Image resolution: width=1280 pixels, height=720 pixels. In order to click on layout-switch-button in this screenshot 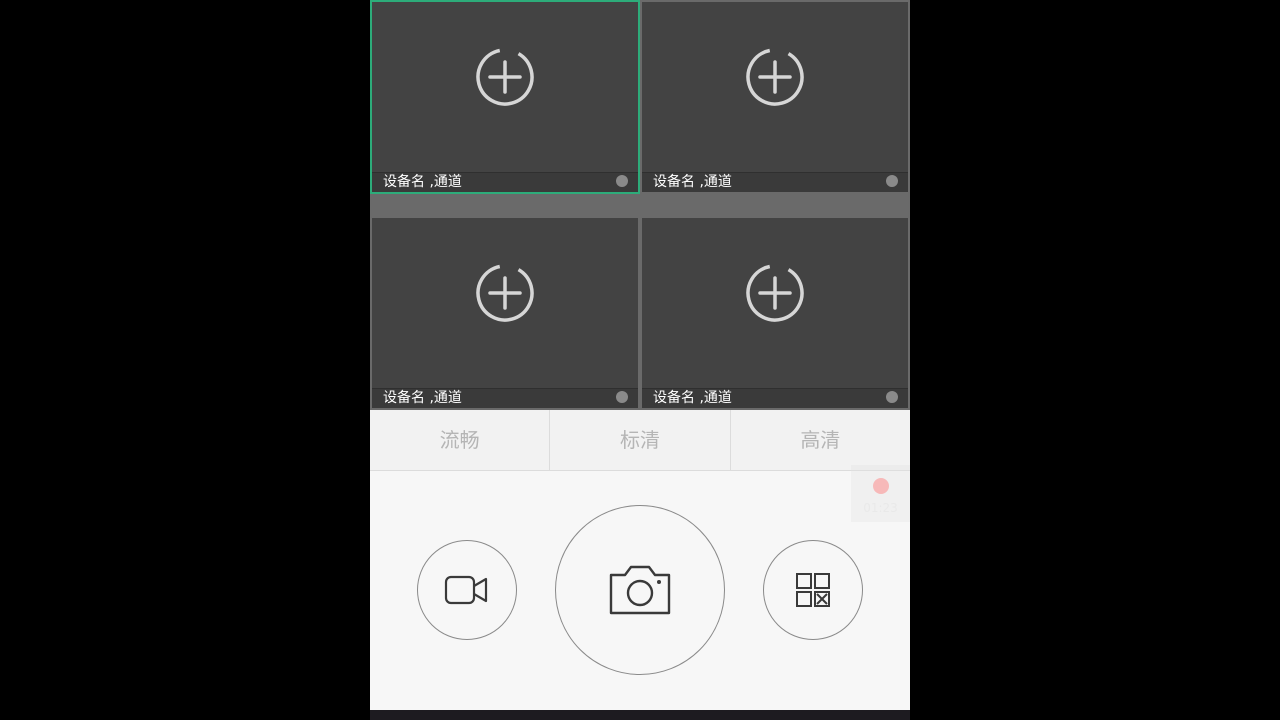, I will do `click(813, 590)`.